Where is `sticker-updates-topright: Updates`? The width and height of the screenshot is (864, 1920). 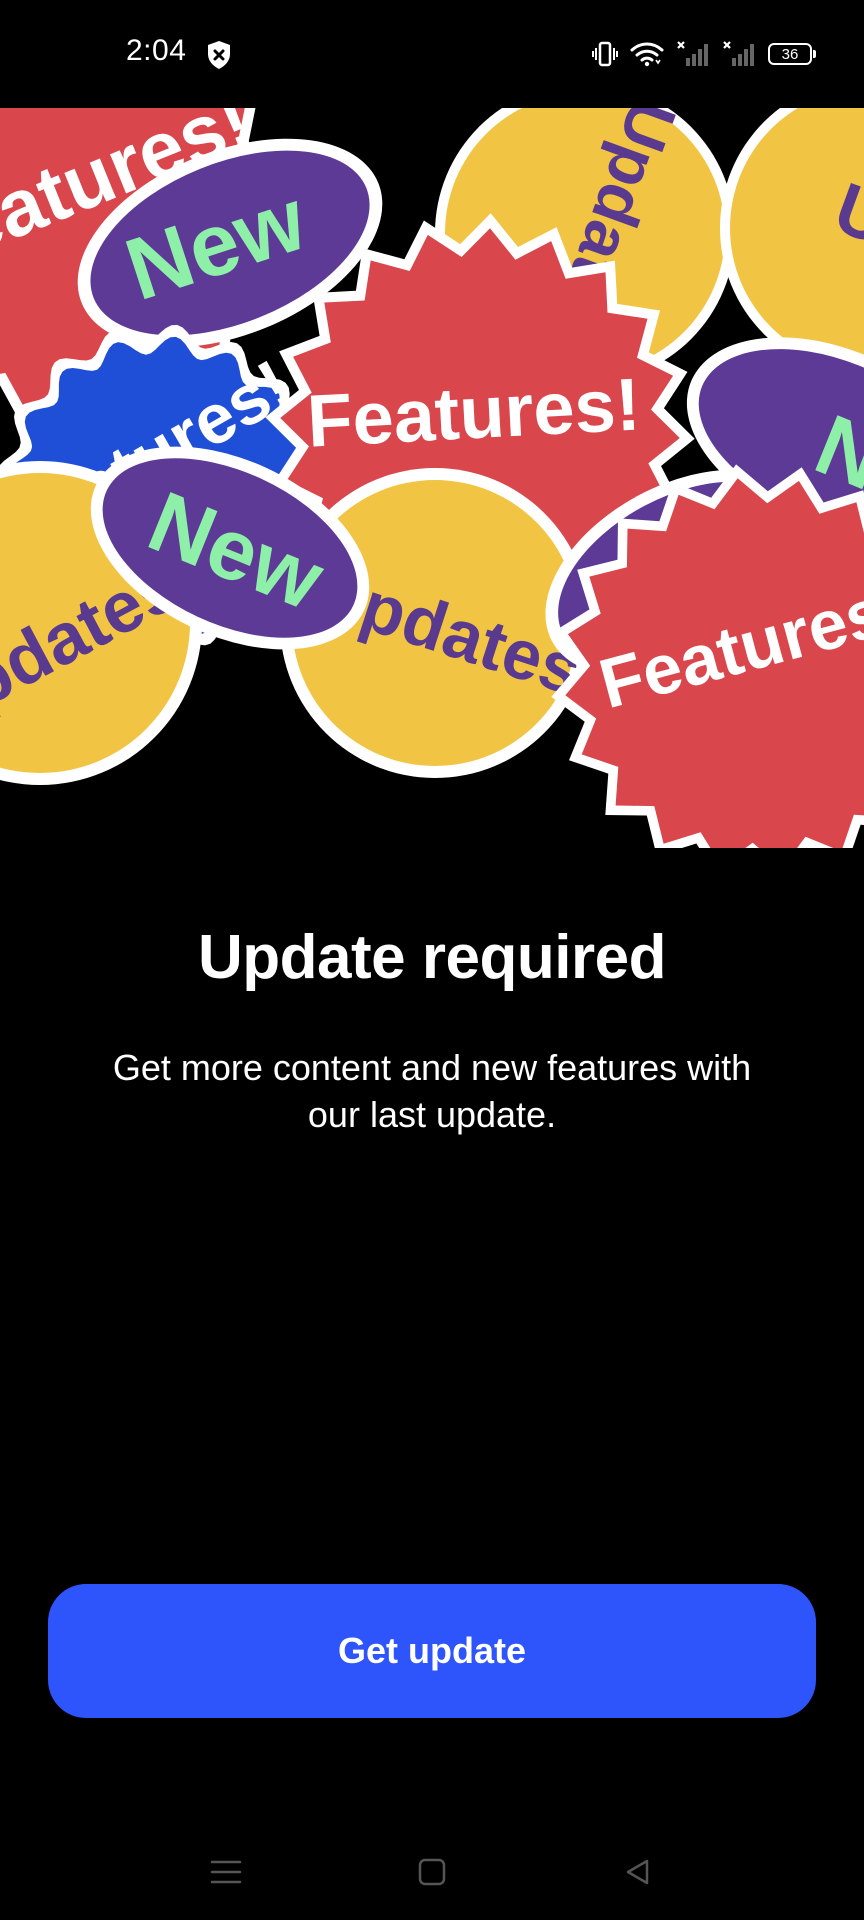 sticker-updates-topright: Updates is located at coordinates (792, 243).